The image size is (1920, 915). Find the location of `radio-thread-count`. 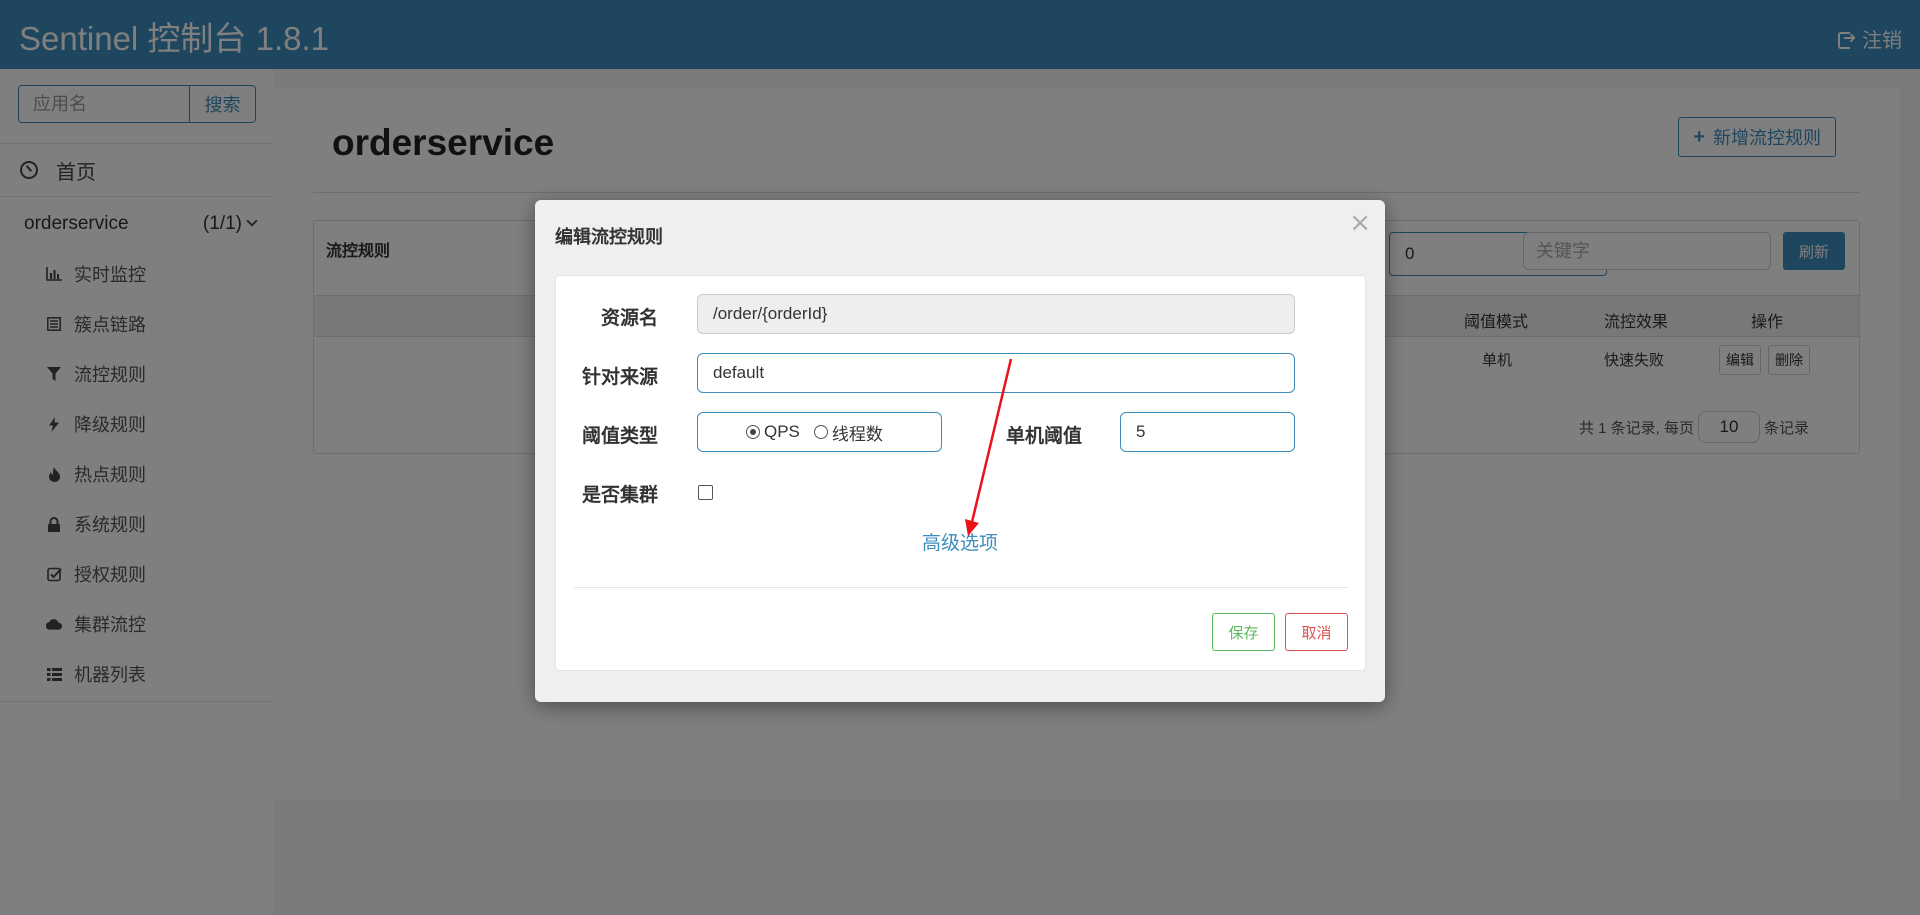

radio-thread-count is located at coordinates (820, 432).